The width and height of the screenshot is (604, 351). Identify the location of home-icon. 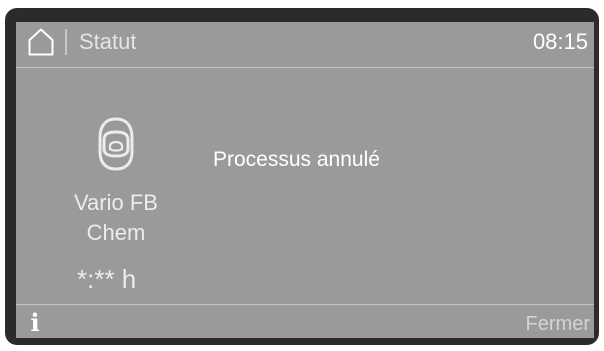
(41, 42).